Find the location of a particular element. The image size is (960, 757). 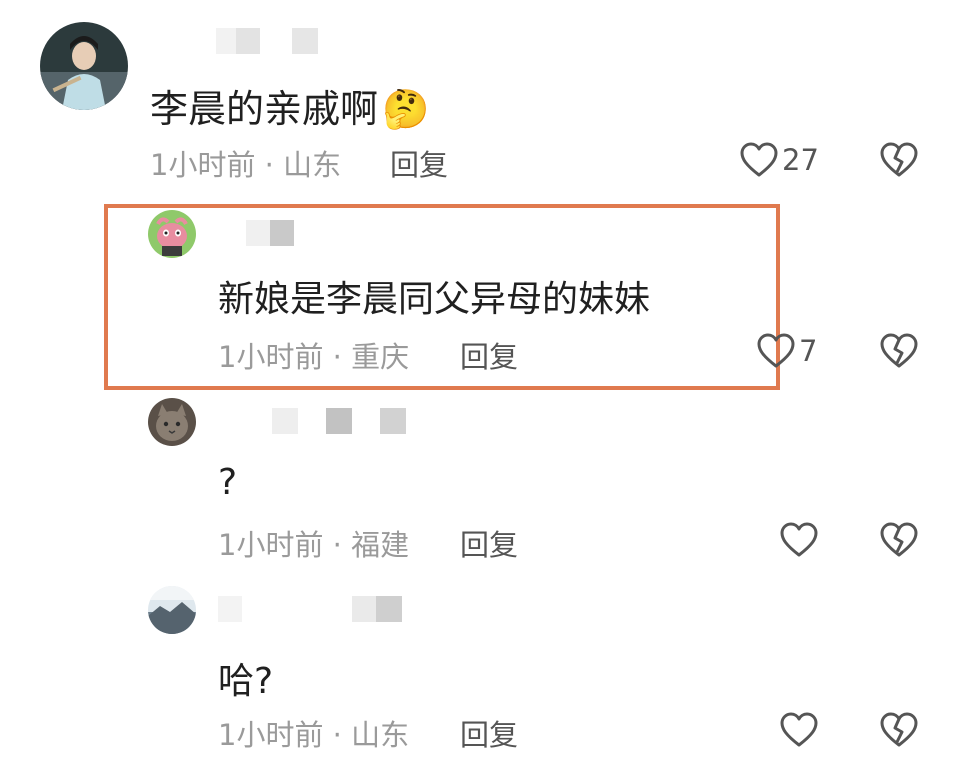

like-count: 27 is located at coordinates (800, 160).